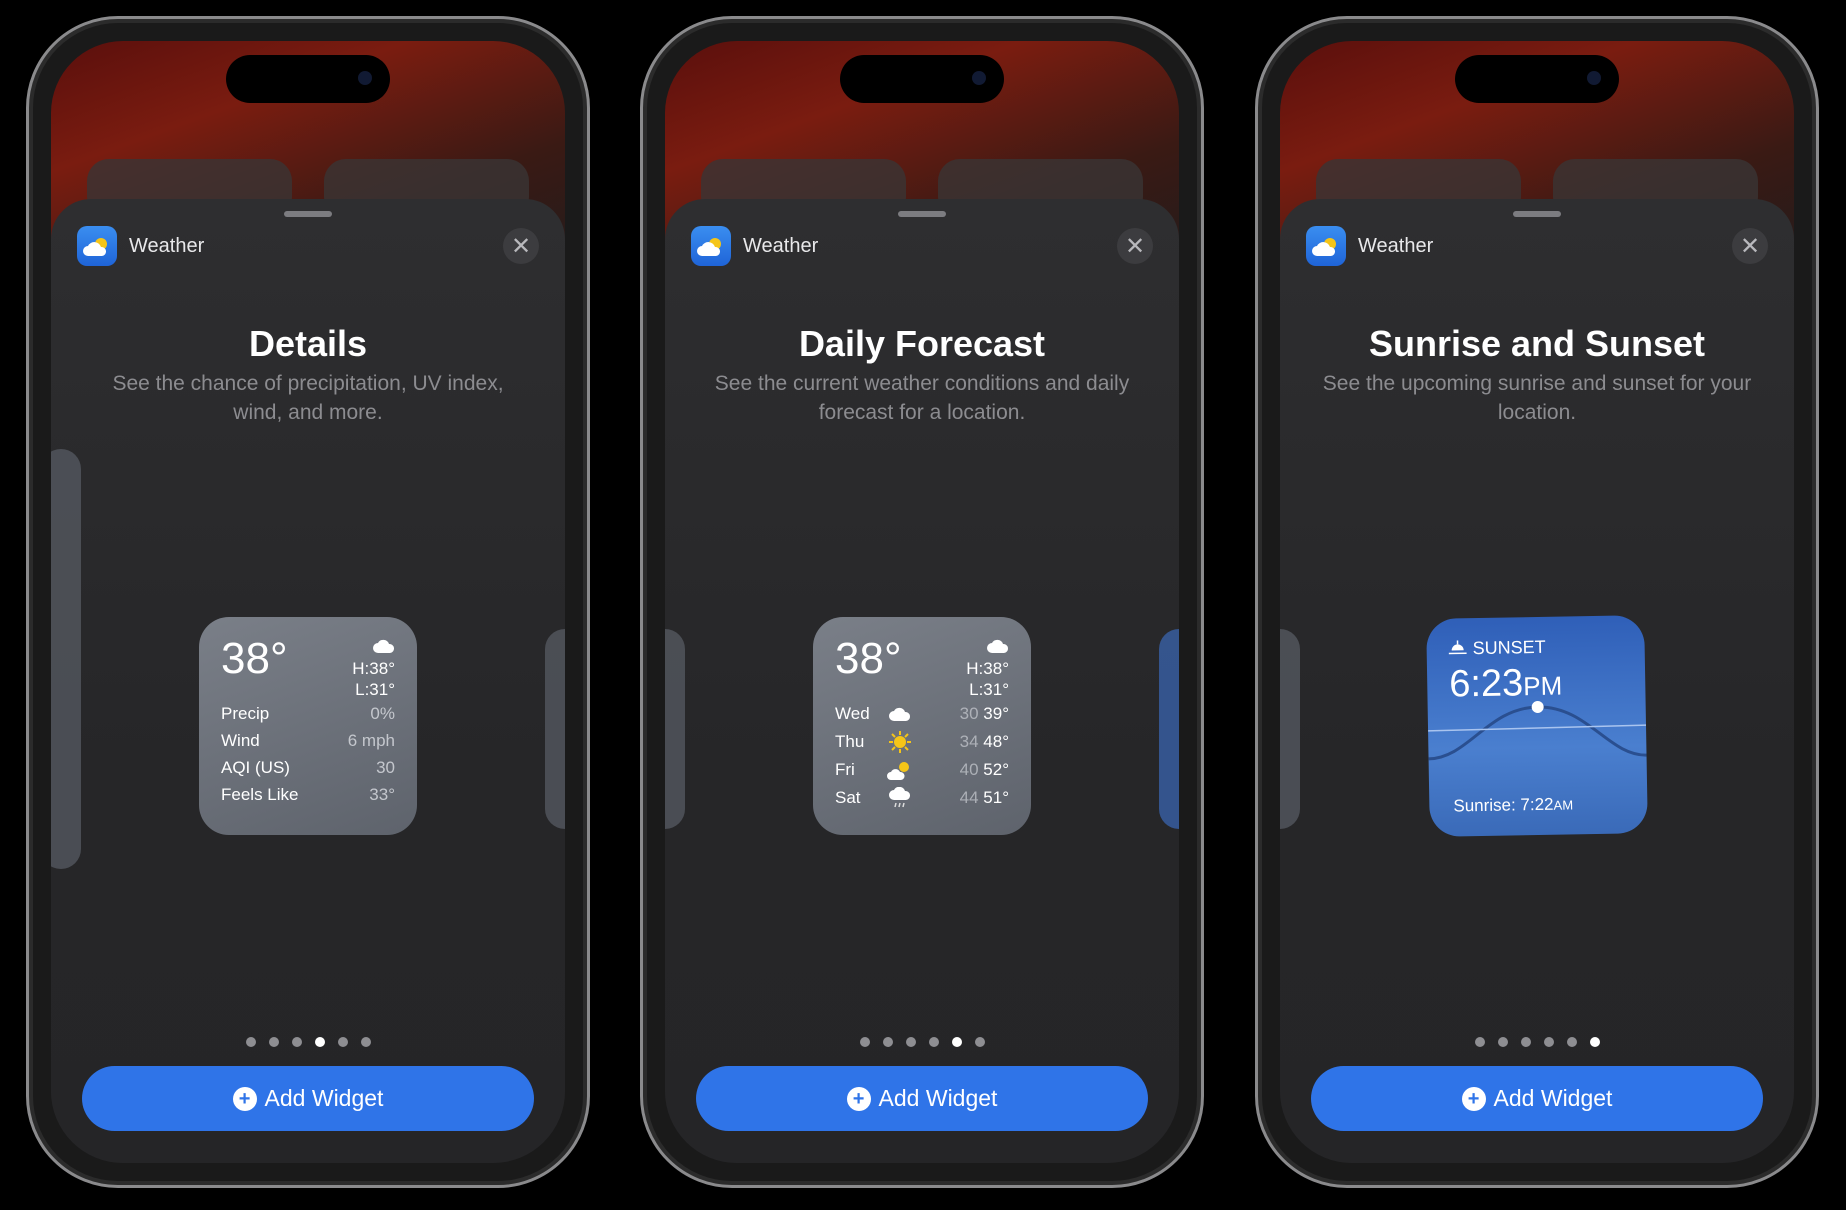  Describe the element at coordinates (385, 767) in the screenshot. I see `detail-value: 30` at that location.